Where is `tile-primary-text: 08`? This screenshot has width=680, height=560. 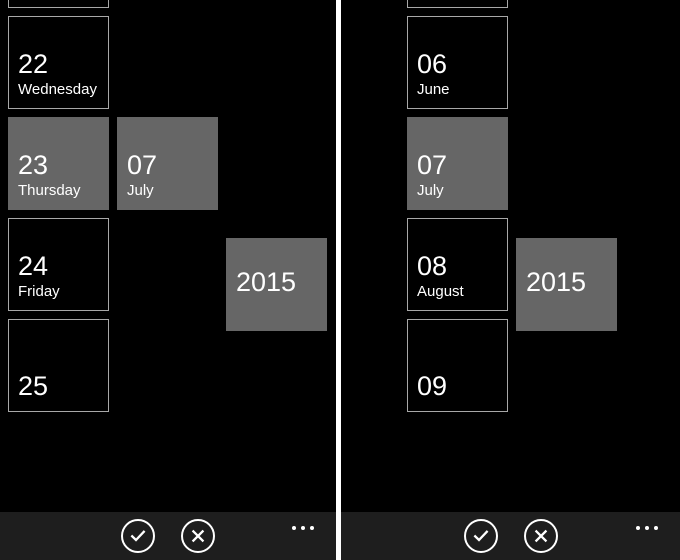
tile-primary-text: 08 is located at coordinates (432, 266).